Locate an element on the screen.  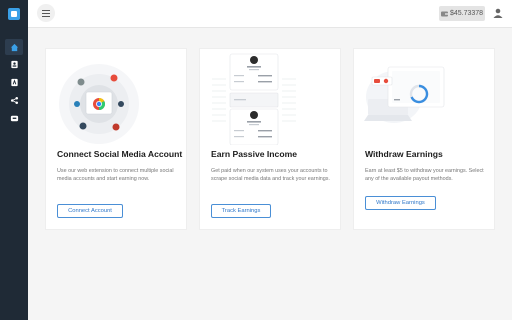
sidebar-item-share is located at coordinates (14, 100).